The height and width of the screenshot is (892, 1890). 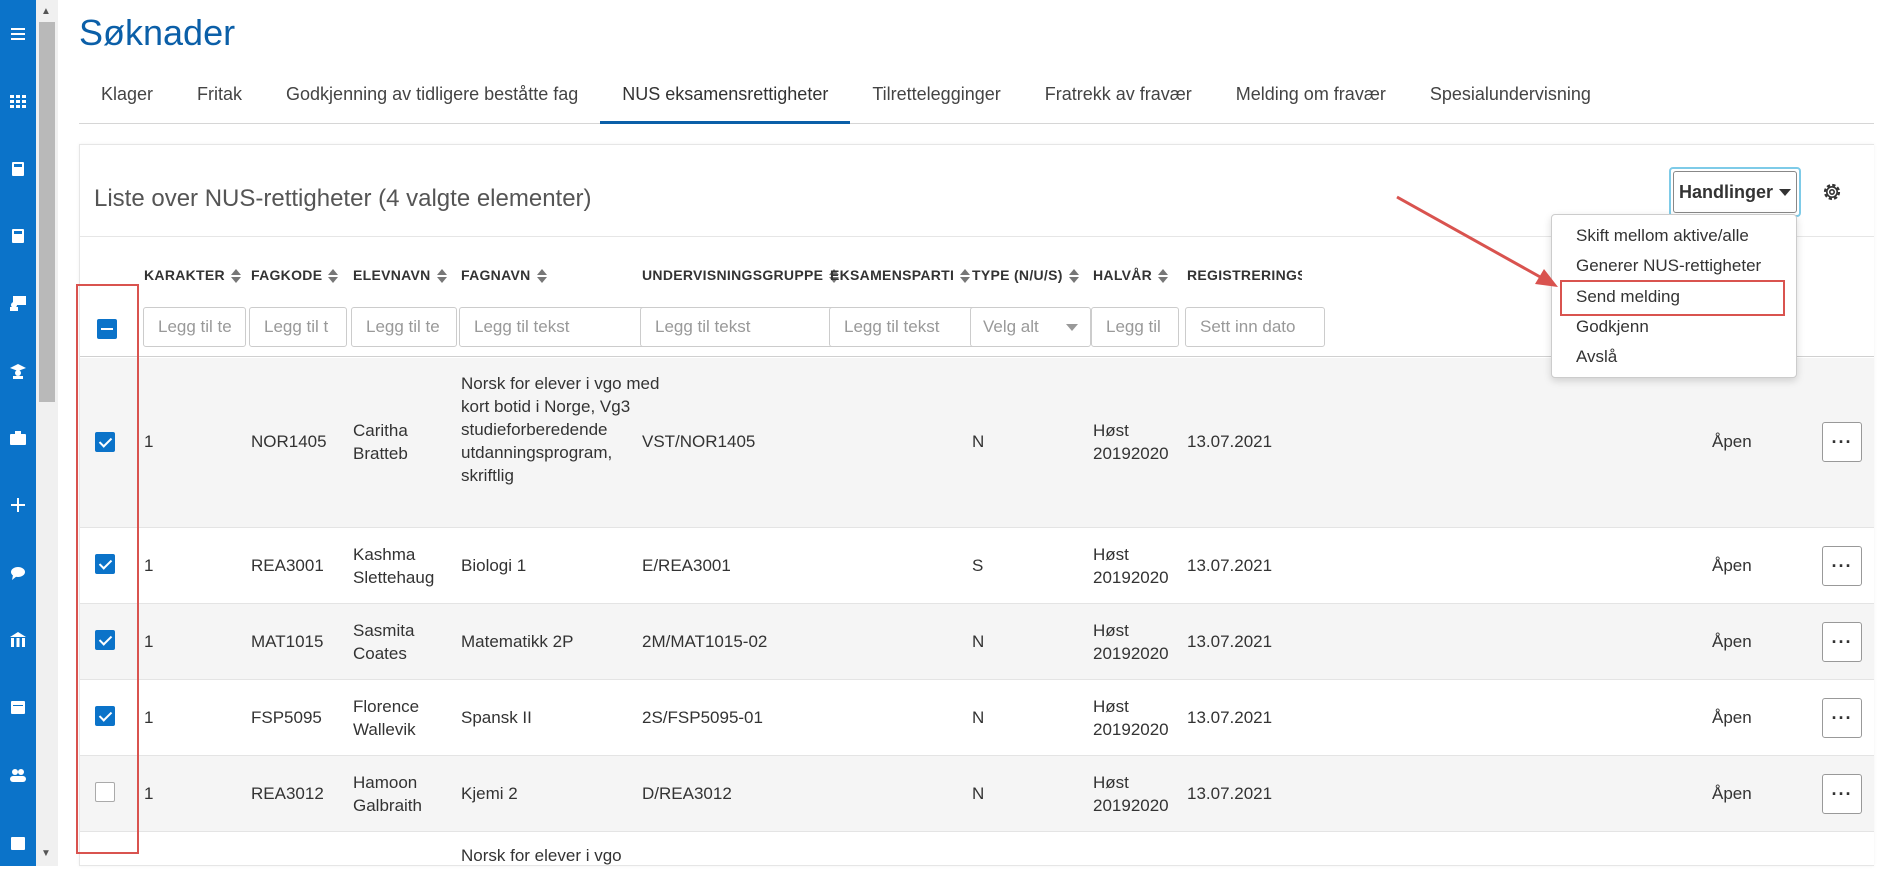 What do you see at coordinates (1725, 191) in the screenshot?
I see `actions-button-label: Handlinger` at bounding box center [1725, 191].